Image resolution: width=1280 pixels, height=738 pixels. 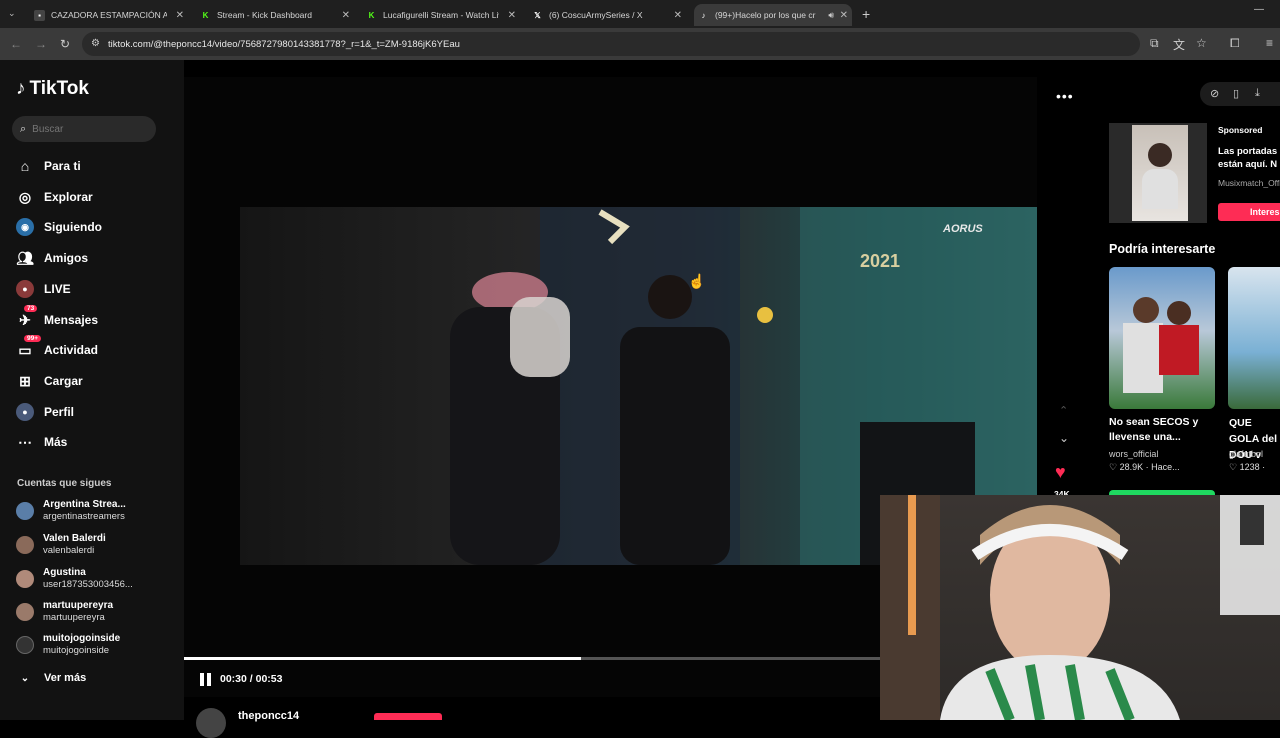 What do you see at coordinates (57, 347) in the screenshot?
I see `nav-actividad: ▭ 99+ Actividad` at bounding box center [57, 347].